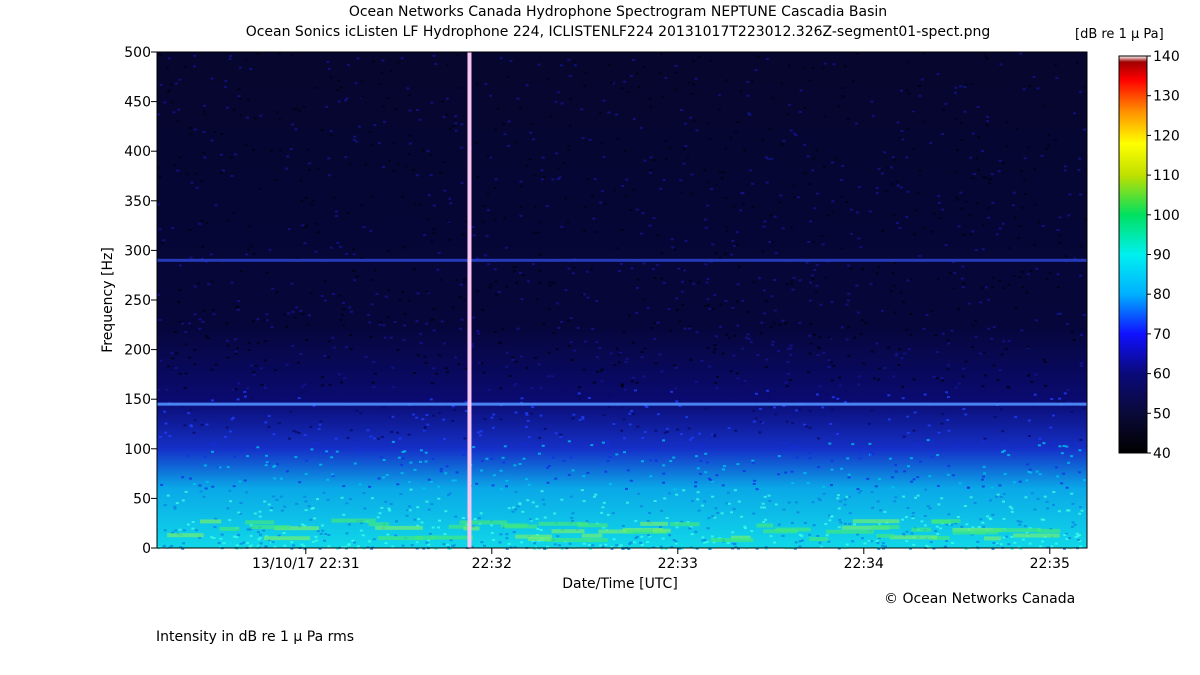 This screenshot has height=675, width=1200. I want to click on y-tick-label: 100, so click(137, 450).